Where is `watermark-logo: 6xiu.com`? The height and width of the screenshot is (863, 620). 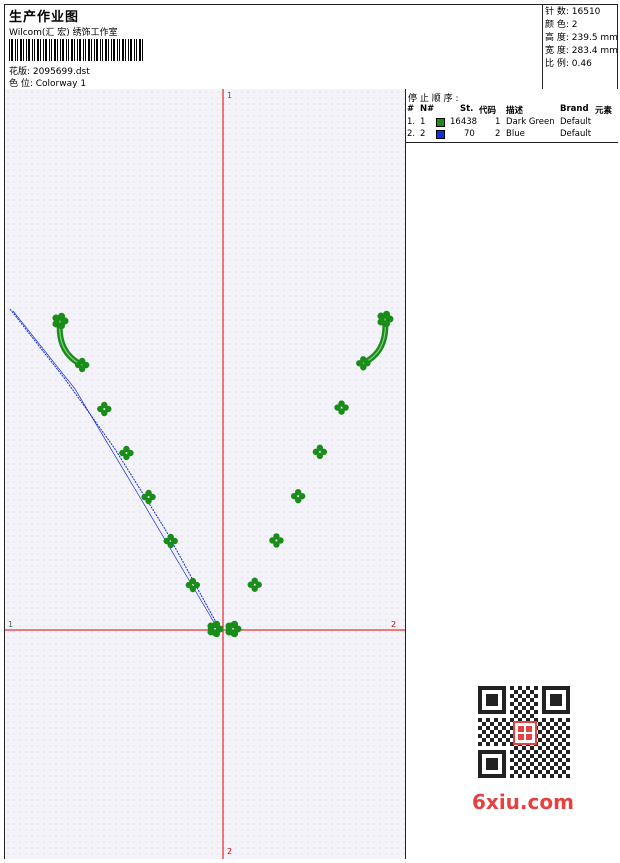 watermark-logo: 6xiu.com is located at coordinates (523, 802).